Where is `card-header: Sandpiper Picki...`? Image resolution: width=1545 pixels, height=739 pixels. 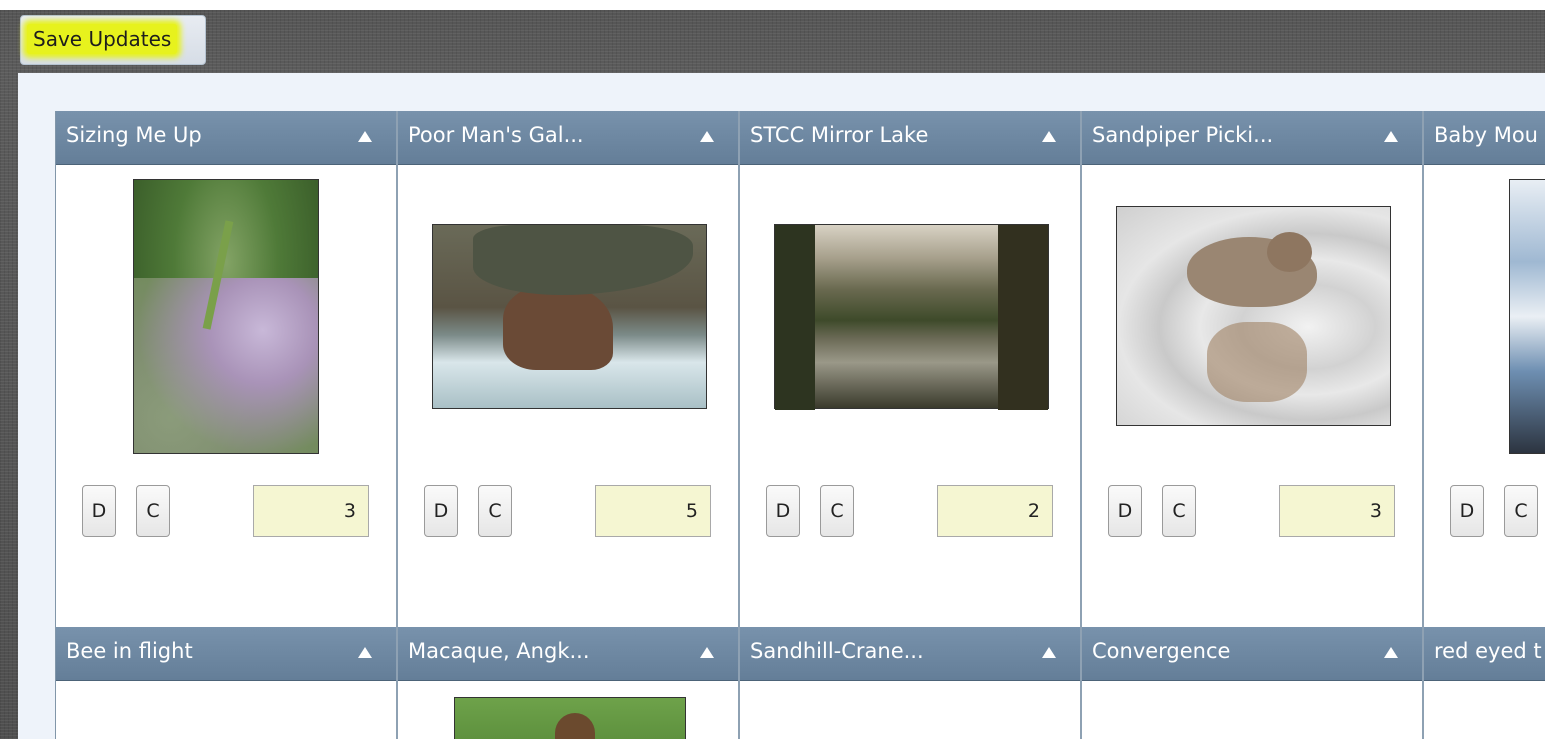
card-header: Sandpiper Picki... is located at coordinates (1252, 138).